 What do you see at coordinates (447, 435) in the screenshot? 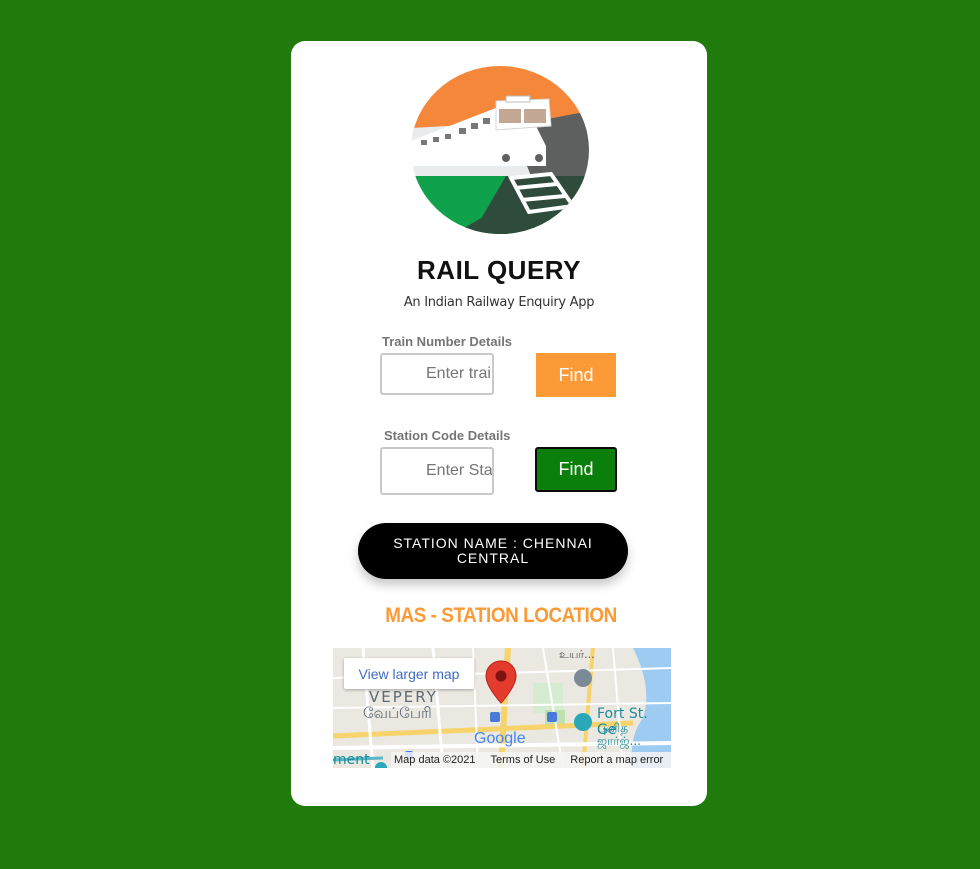
I see `station-code-label: Station Code Details` at bounding box center [447, 435].